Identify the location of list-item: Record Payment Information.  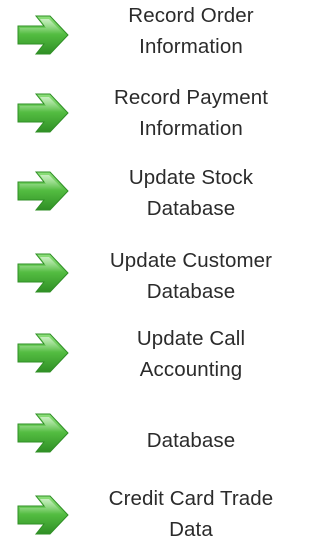
(152, 115).